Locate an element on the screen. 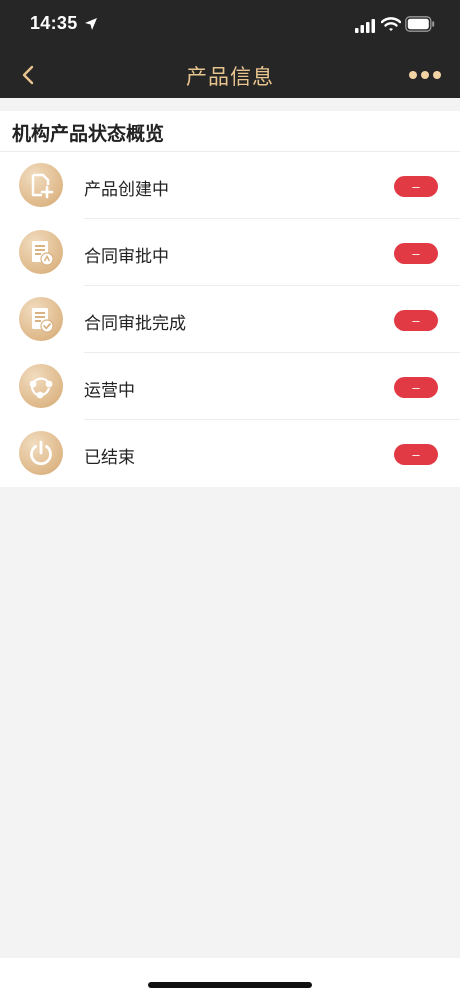 This screenshot has width=460, height=996. navigation-bar: 产品信息 is located at coordinates (230, 74).